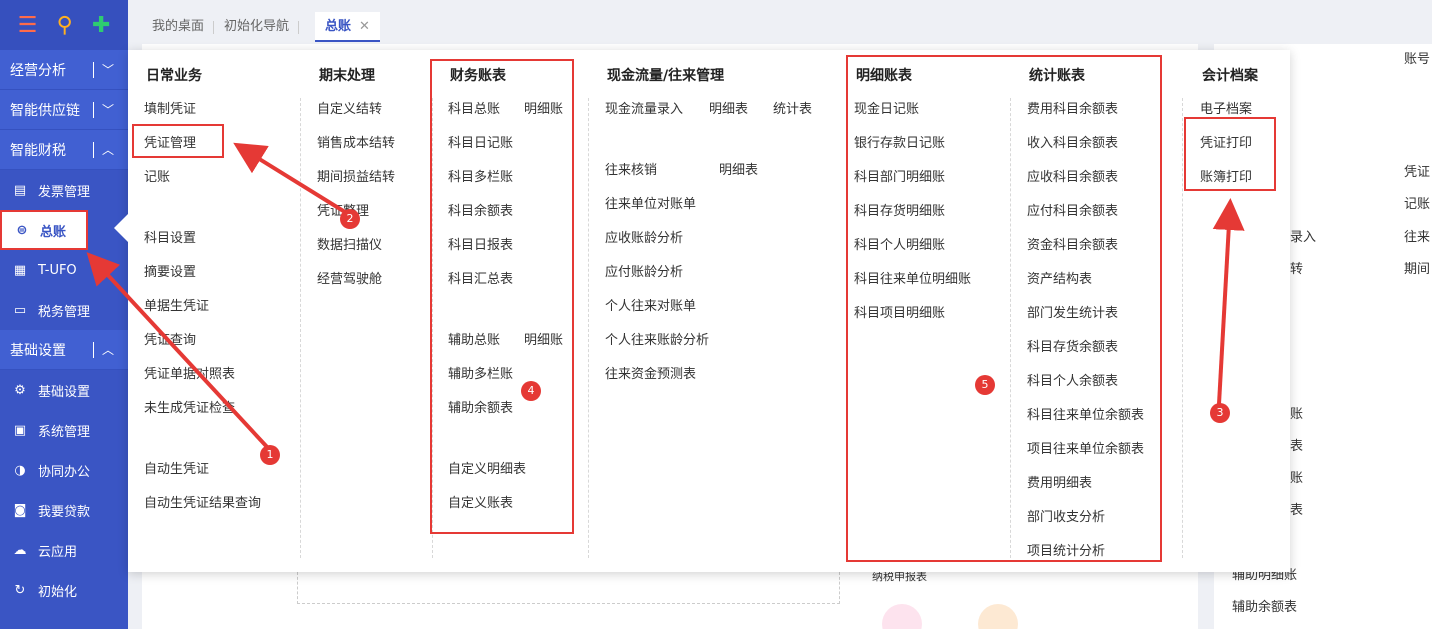 The width and height of the screenshot is (1432, 629). What do you see at coordinates (338, 26) in the screenshot?
I see `tab-general-ledger-label: 总账` at bounding box center [338, 26].